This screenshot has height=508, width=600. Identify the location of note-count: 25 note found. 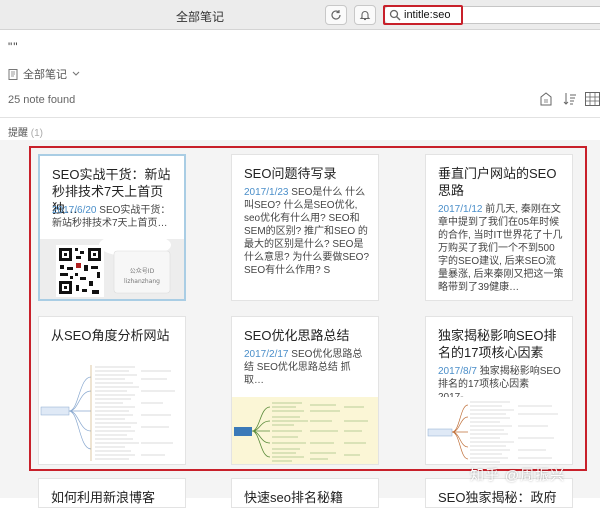
(42, 100).